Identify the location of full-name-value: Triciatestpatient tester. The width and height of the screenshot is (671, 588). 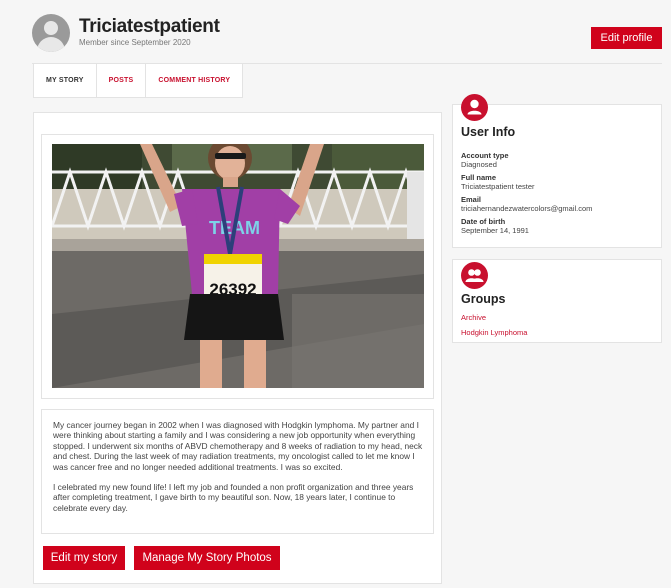
(498, 186).